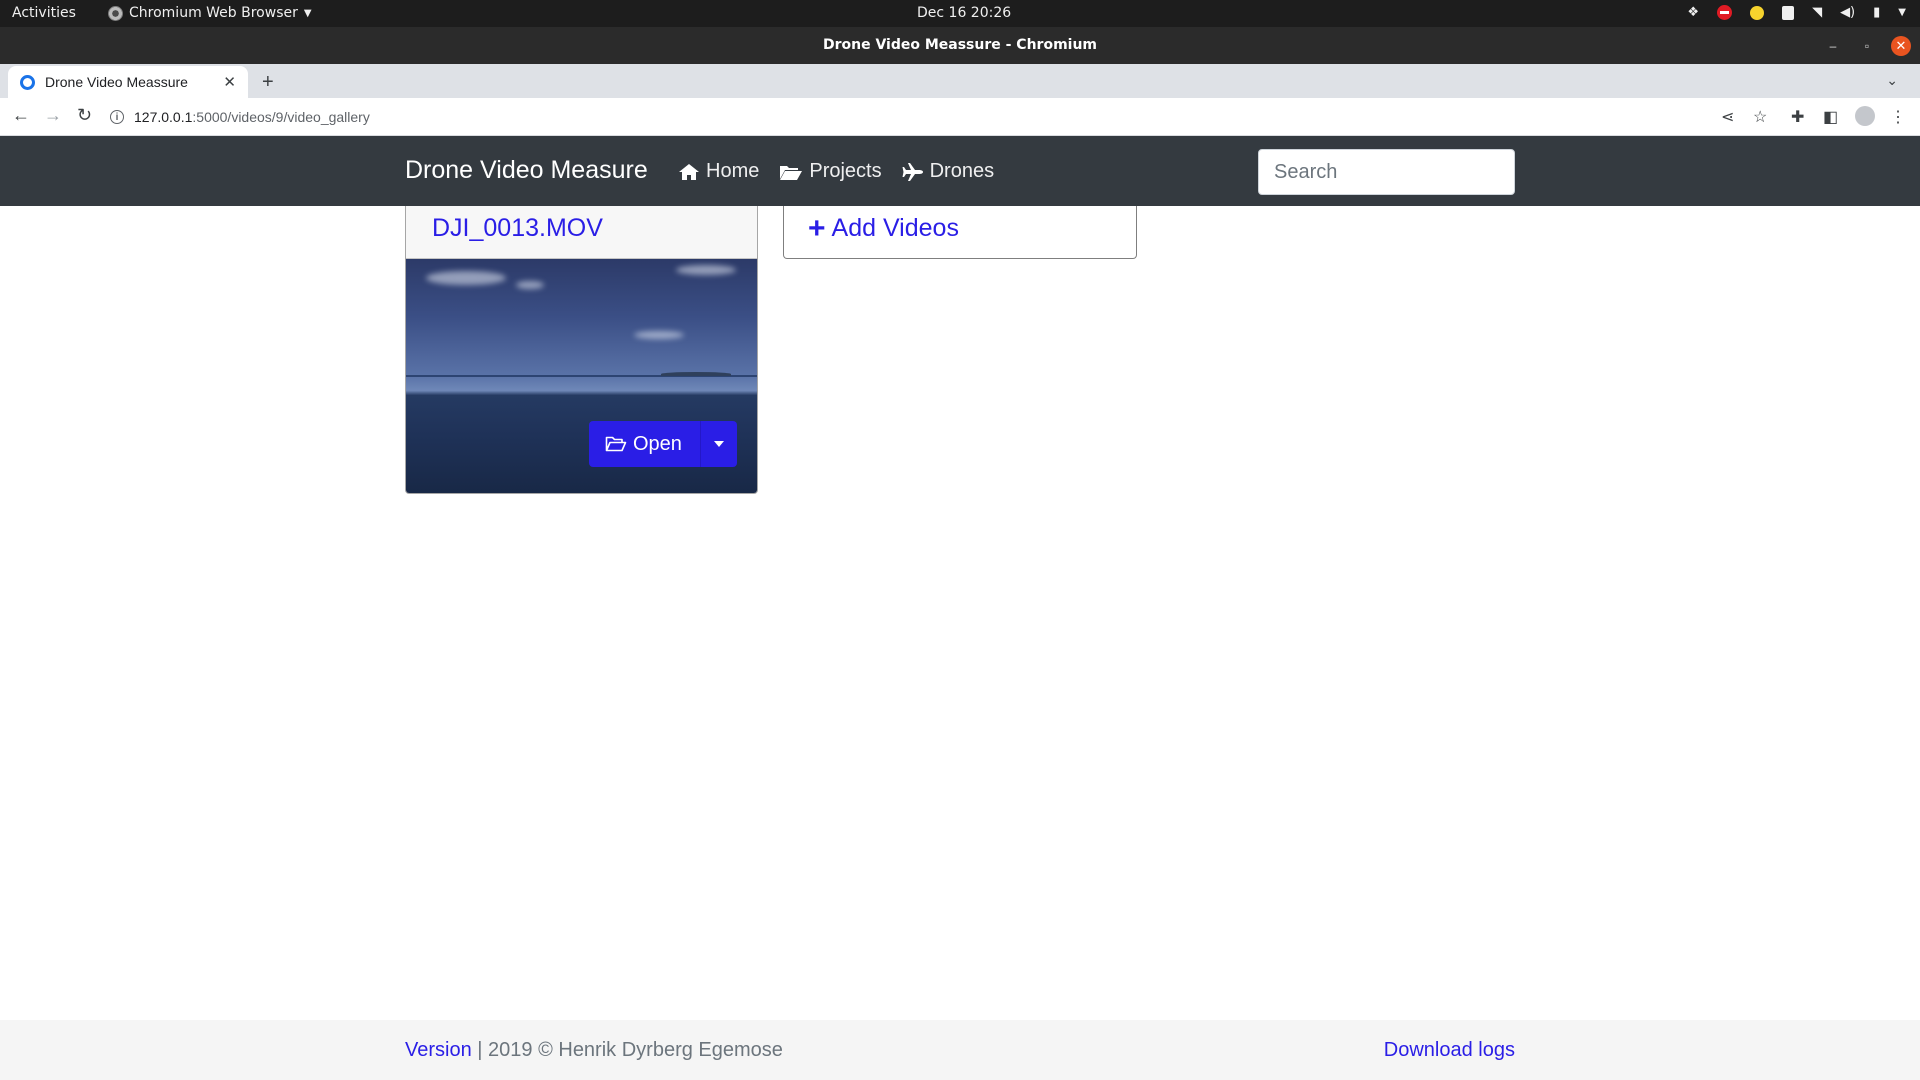 This screenshot has height=1080, width=1920. I want to click on add-videos-label: Add Videos, so click(895, 228).